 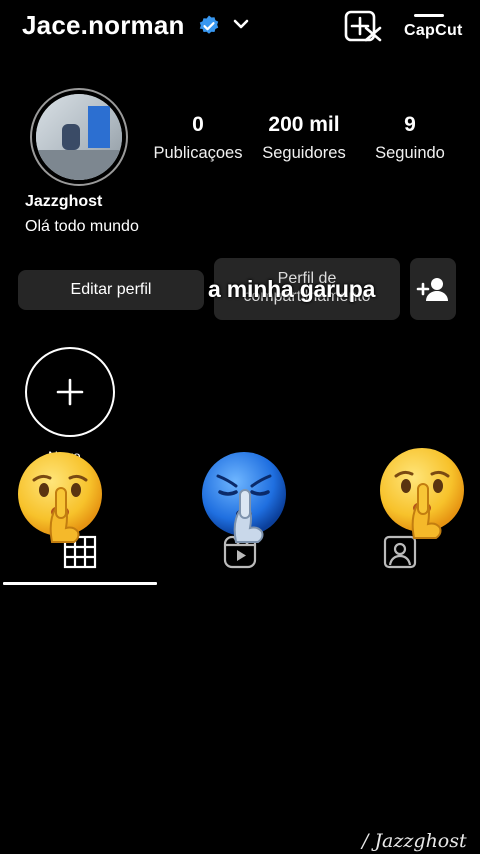 What do you see at coordinates (410, 153) in the screenshot?
I see `following-label: Seguindo` at bounding box center [410, 153].